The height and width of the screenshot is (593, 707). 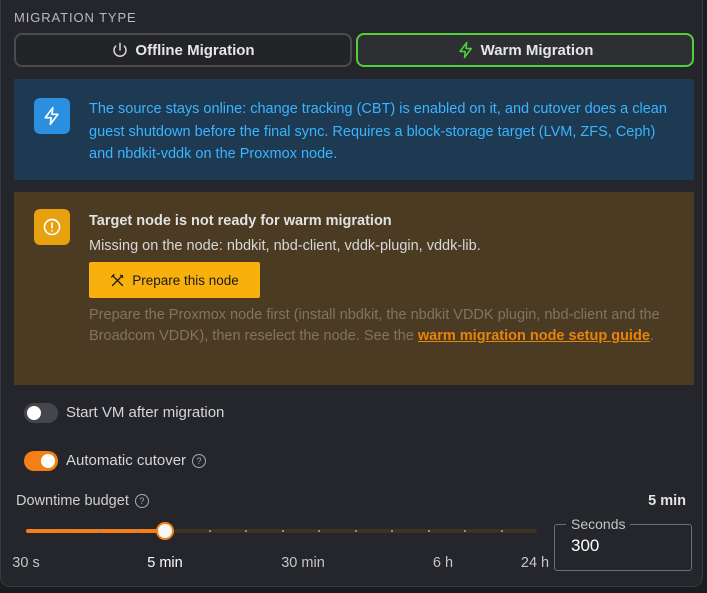 What do you see at coordinates (120, 49) in the screenshot?
I see `power-icon` at bounding box center [120, 49].